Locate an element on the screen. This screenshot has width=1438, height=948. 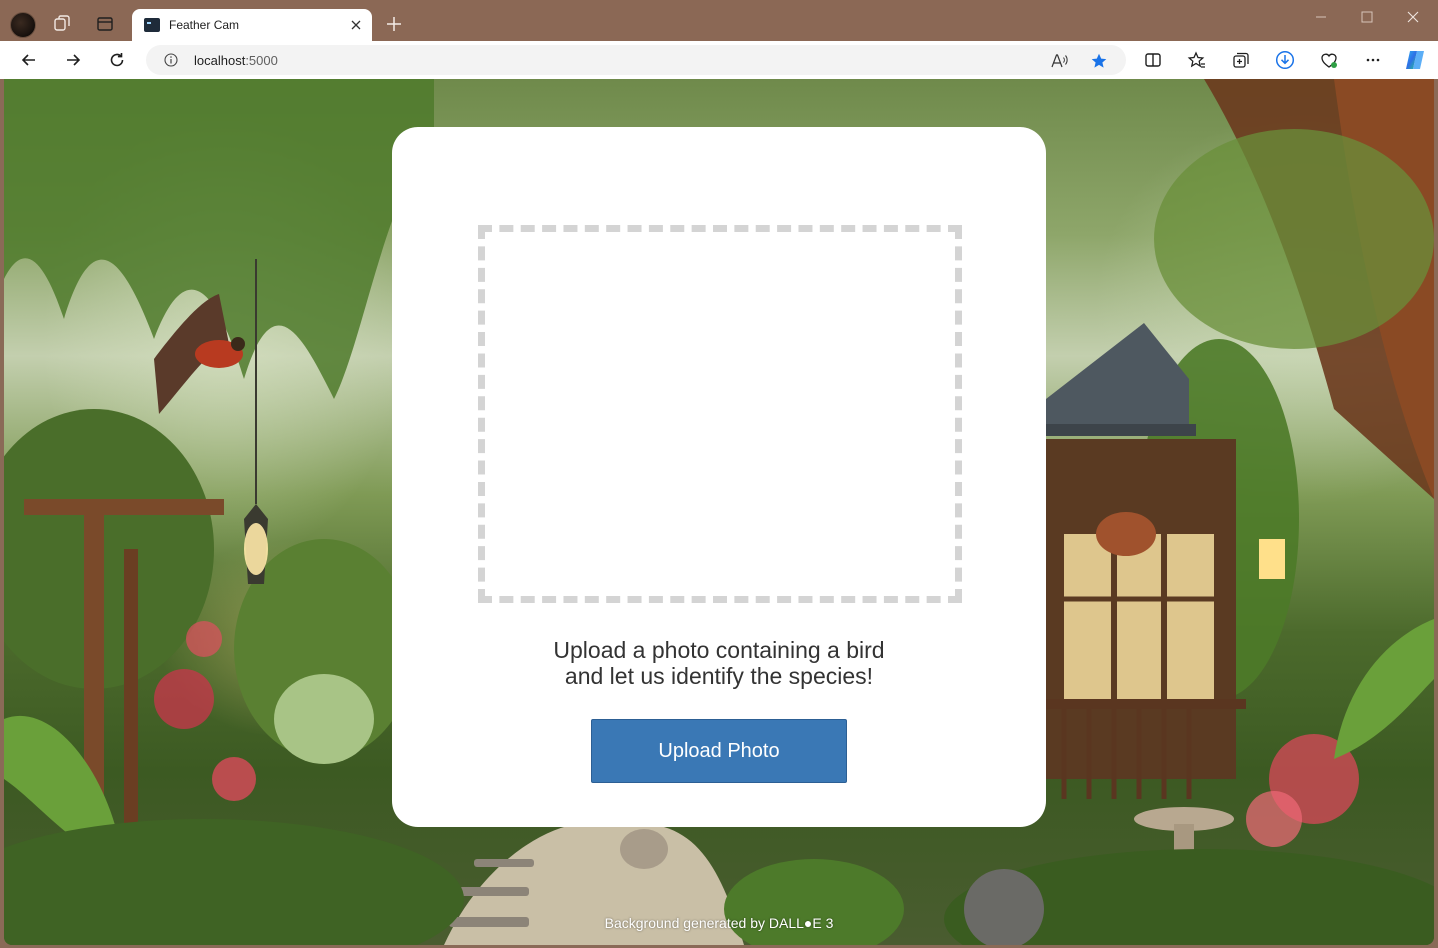
minimize-icon is located at coordinates (1321, 17).